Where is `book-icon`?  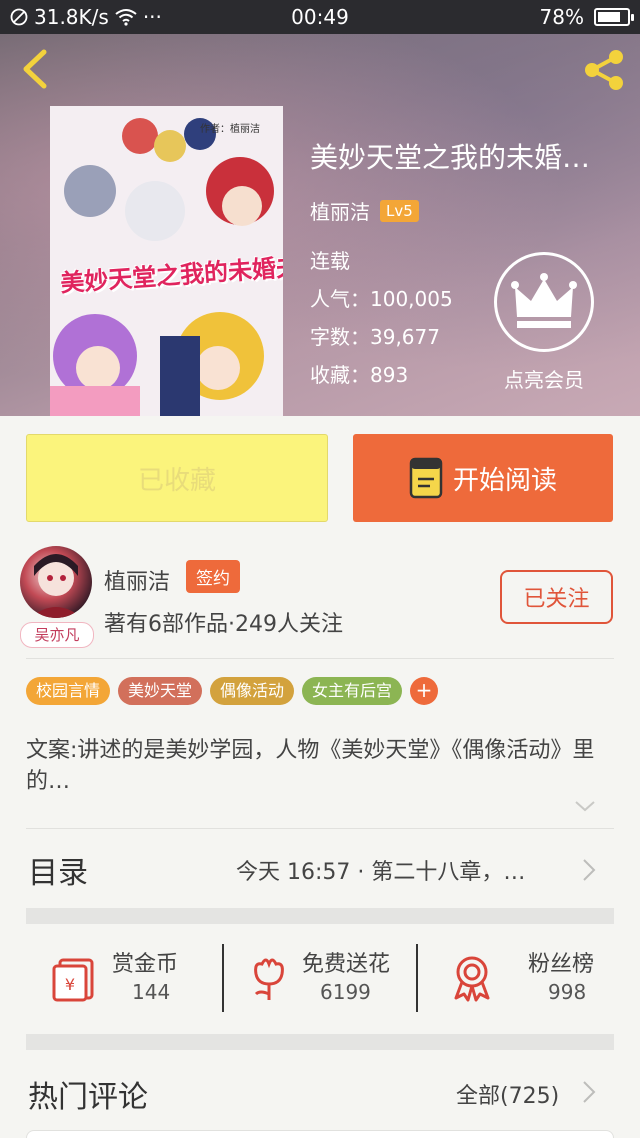
book-icon is located at coordinates (426, 478).